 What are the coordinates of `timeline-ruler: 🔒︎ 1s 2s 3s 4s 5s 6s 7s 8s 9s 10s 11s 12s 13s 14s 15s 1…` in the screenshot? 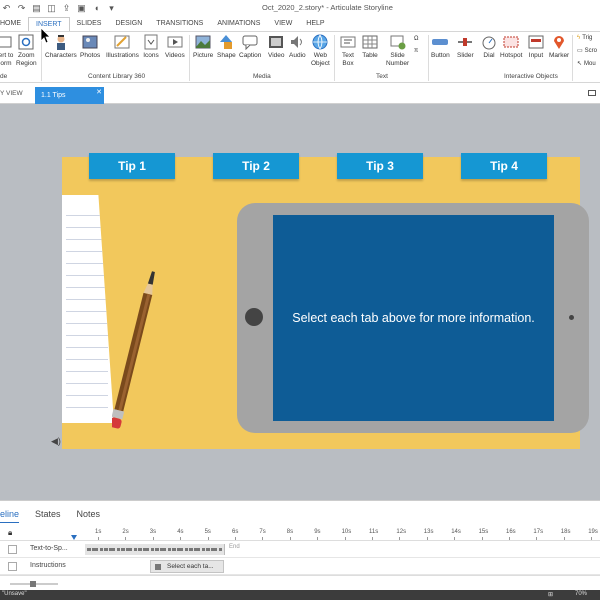 It's located at (300, 533).